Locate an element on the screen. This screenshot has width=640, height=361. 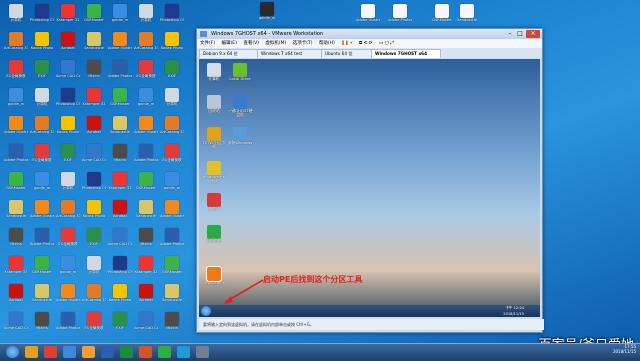
guest-desktop-icon: 修改器 is located at coordinates (214, 202).